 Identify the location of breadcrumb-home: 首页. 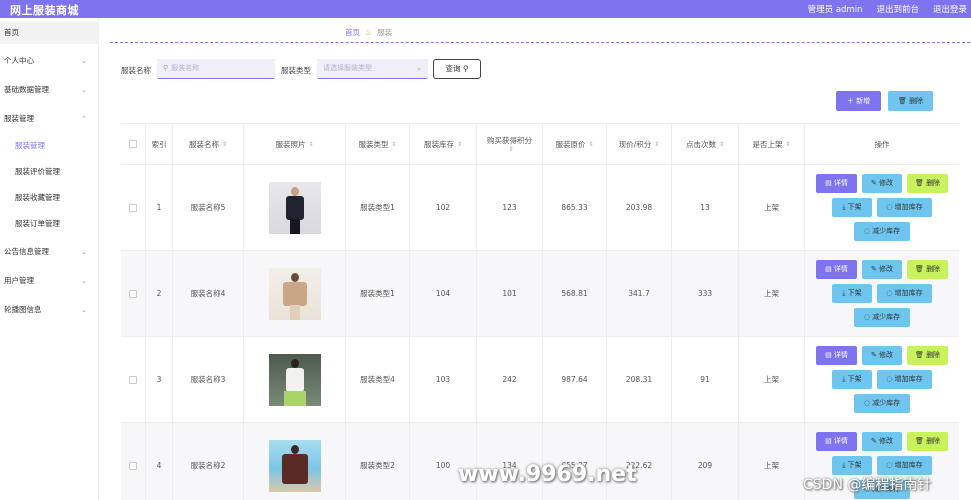
(352, 32).